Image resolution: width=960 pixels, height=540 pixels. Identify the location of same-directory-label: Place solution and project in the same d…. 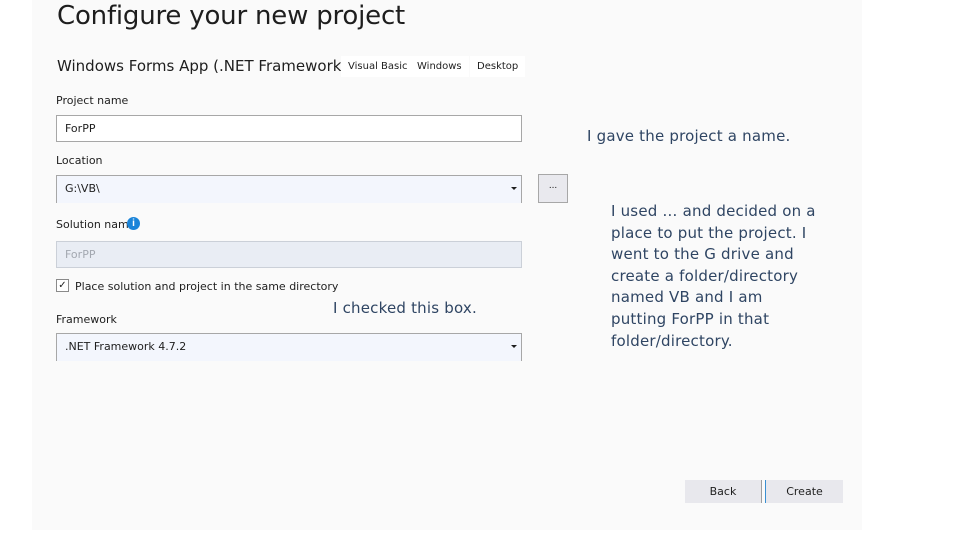
(206, 286).